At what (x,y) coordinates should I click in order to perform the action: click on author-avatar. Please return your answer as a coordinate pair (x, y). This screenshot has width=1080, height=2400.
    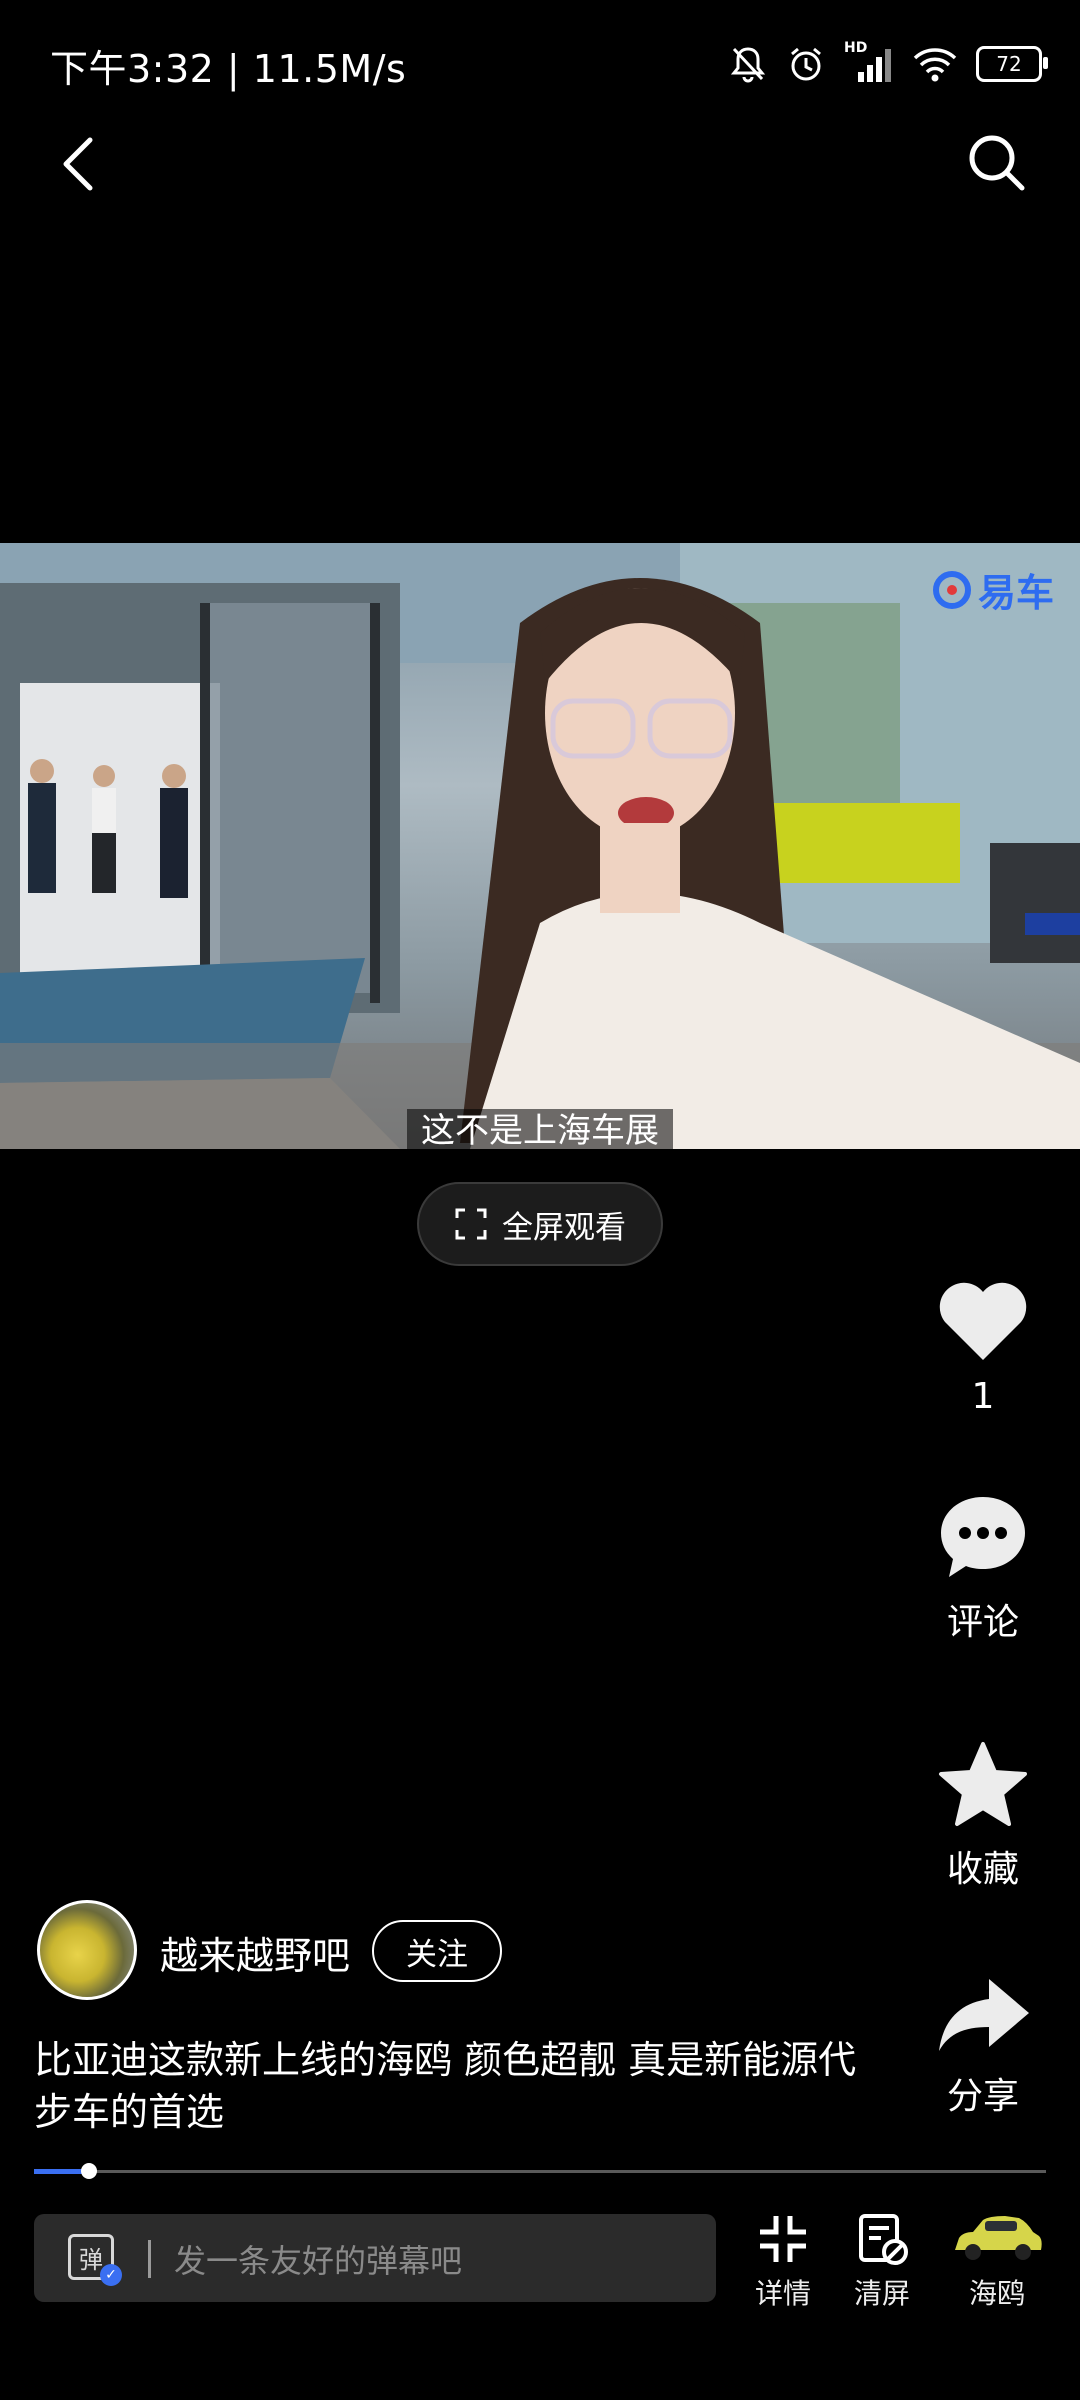
    Looking at the image, I should click on (87, 1950).